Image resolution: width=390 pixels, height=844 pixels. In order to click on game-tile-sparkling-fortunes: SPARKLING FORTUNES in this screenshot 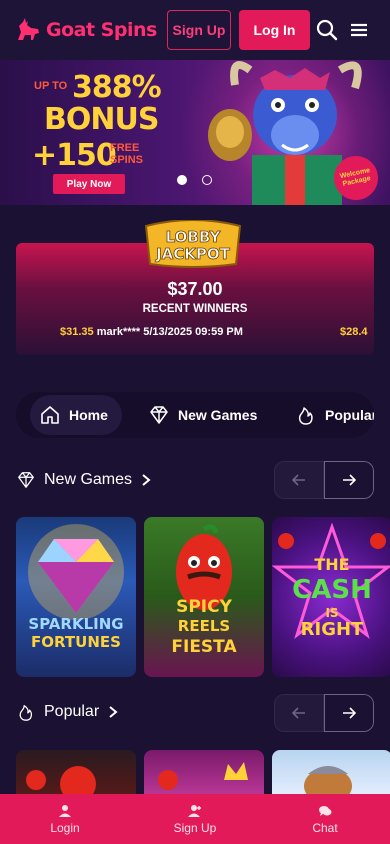, I will do `click(76, 597)`.